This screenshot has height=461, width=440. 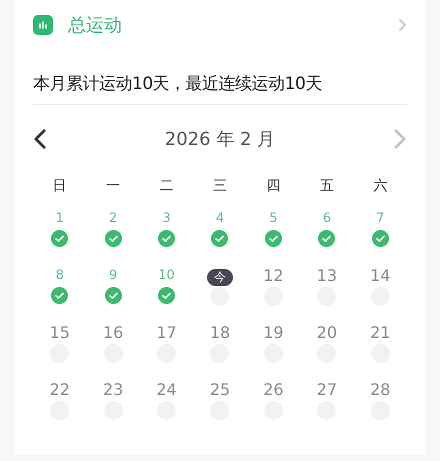 What do you see at coordinates (327, 276) in the screenshot?
I see `day-number: 13` at bounding box center [327, 276].